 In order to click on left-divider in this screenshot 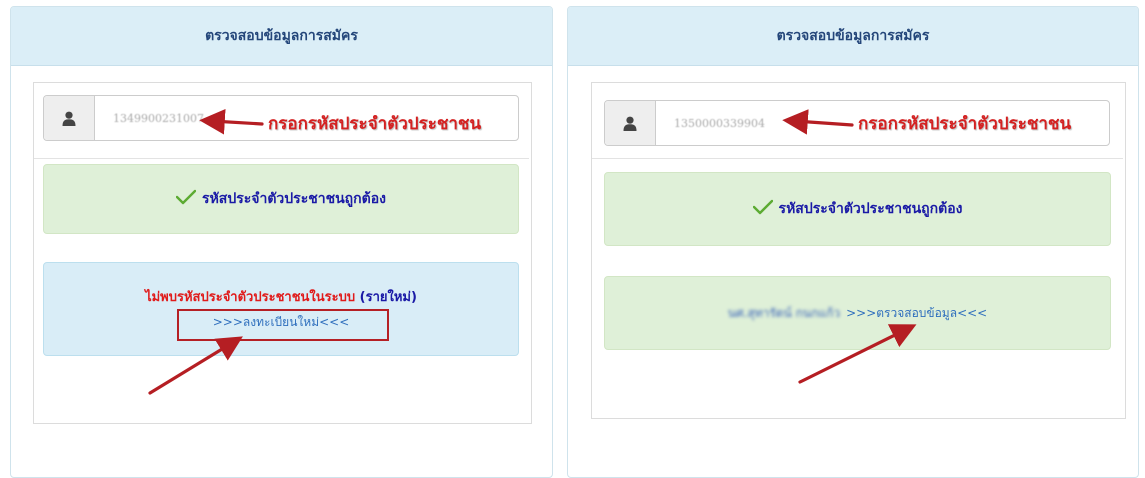, I will do `click(281, 158)`.